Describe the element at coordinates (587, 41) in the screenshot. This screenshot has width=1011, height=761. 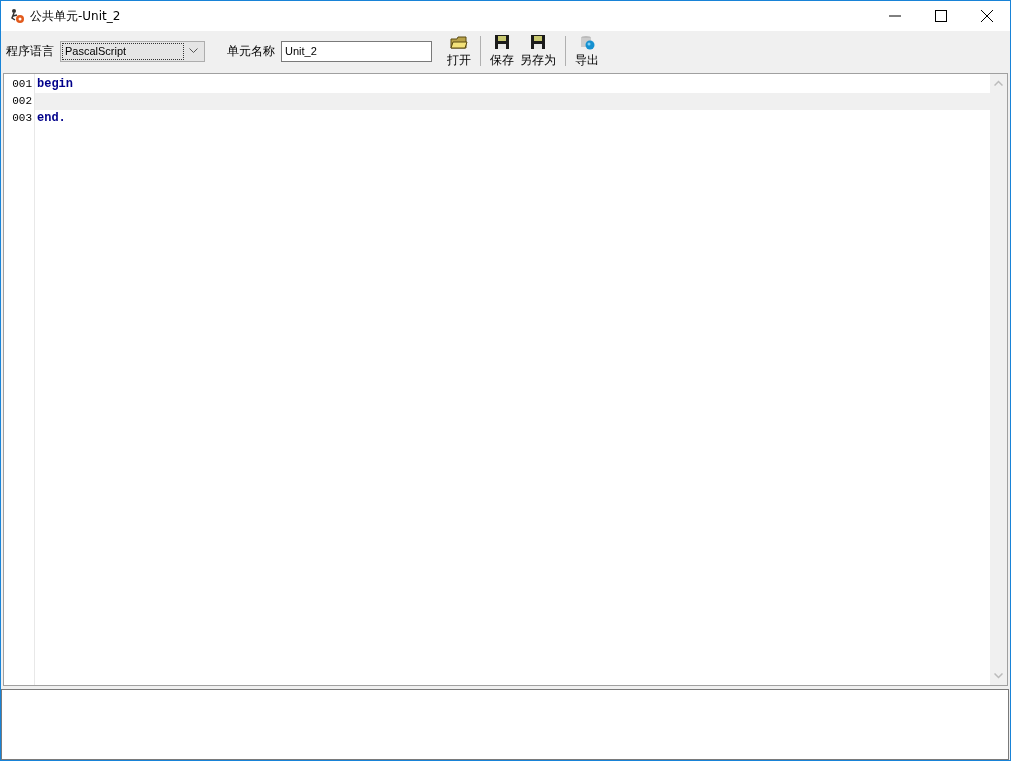
I see `database-globe-icon` at that location.